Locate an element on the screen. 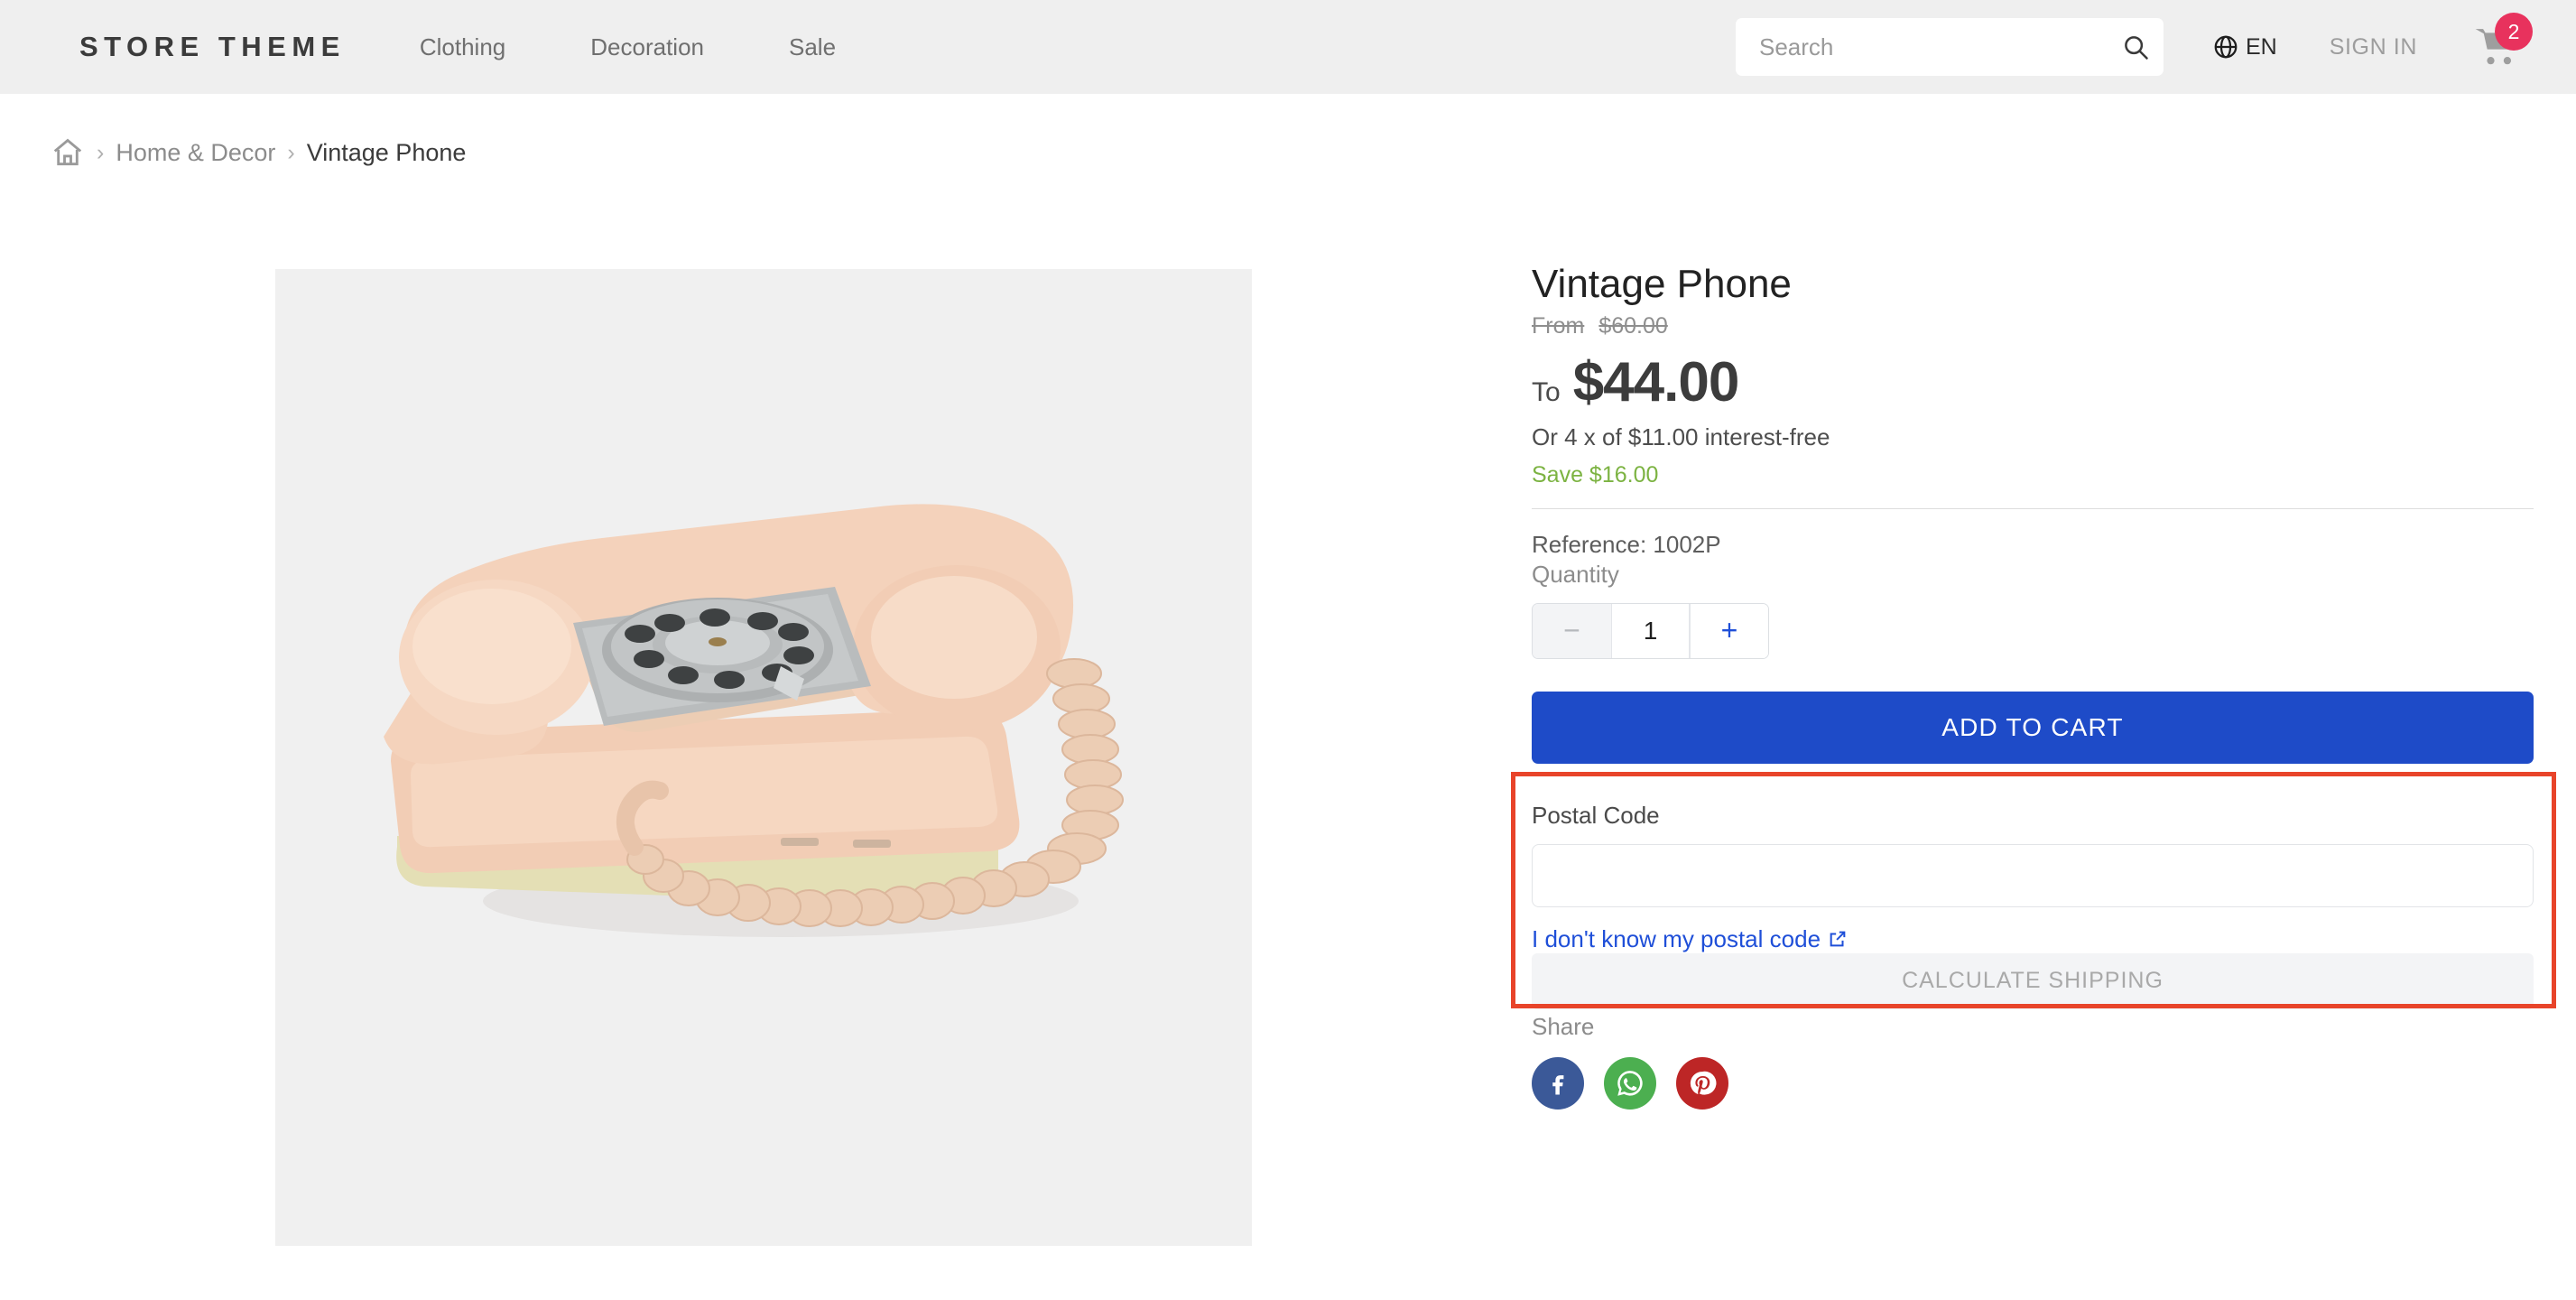 This screenshot has height=1300, width=2576. old-price-prefix: From is located at coordinates (1558, 325).